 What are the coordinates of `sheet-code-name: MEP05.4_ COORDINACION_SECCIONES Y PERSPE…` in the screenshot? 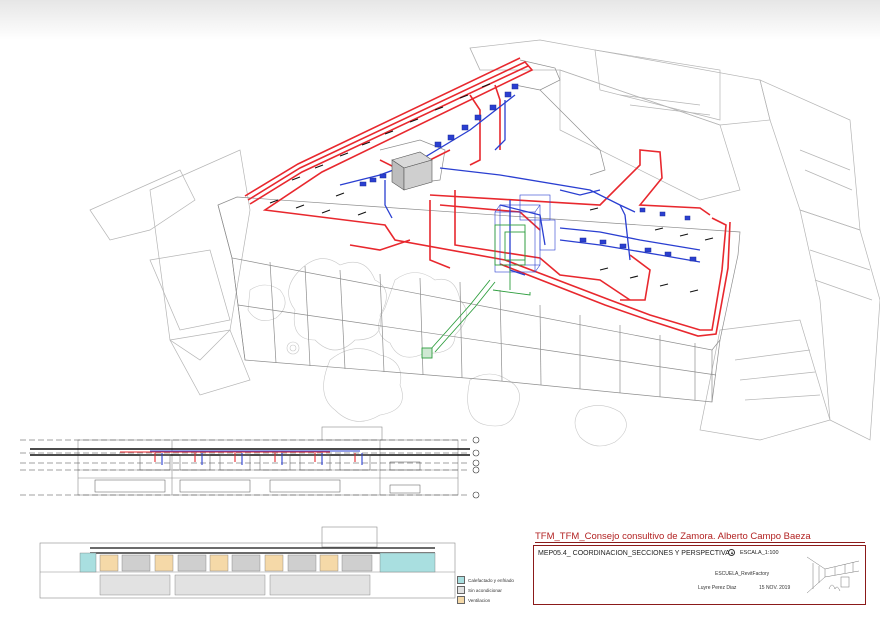 It's located at (634, 553).